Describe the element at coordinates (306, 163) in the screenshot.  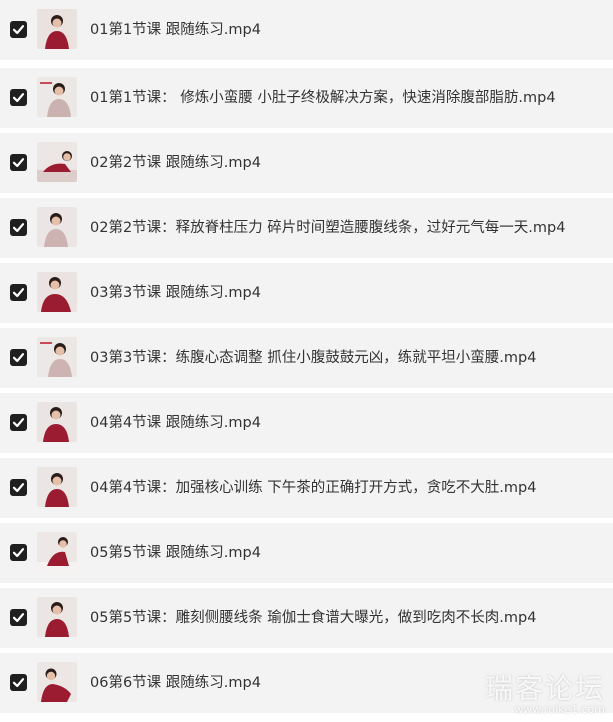
I see `list-item: 02第2节课 跟随练习.mp4` at that location.